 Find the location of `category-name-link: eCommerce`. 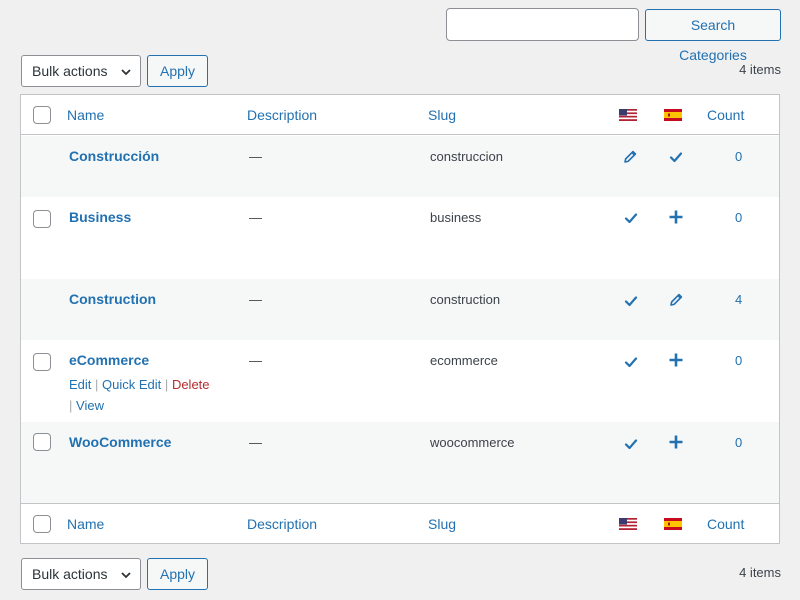

category-name-link: eCommerce is located at coordinates (109, 360).